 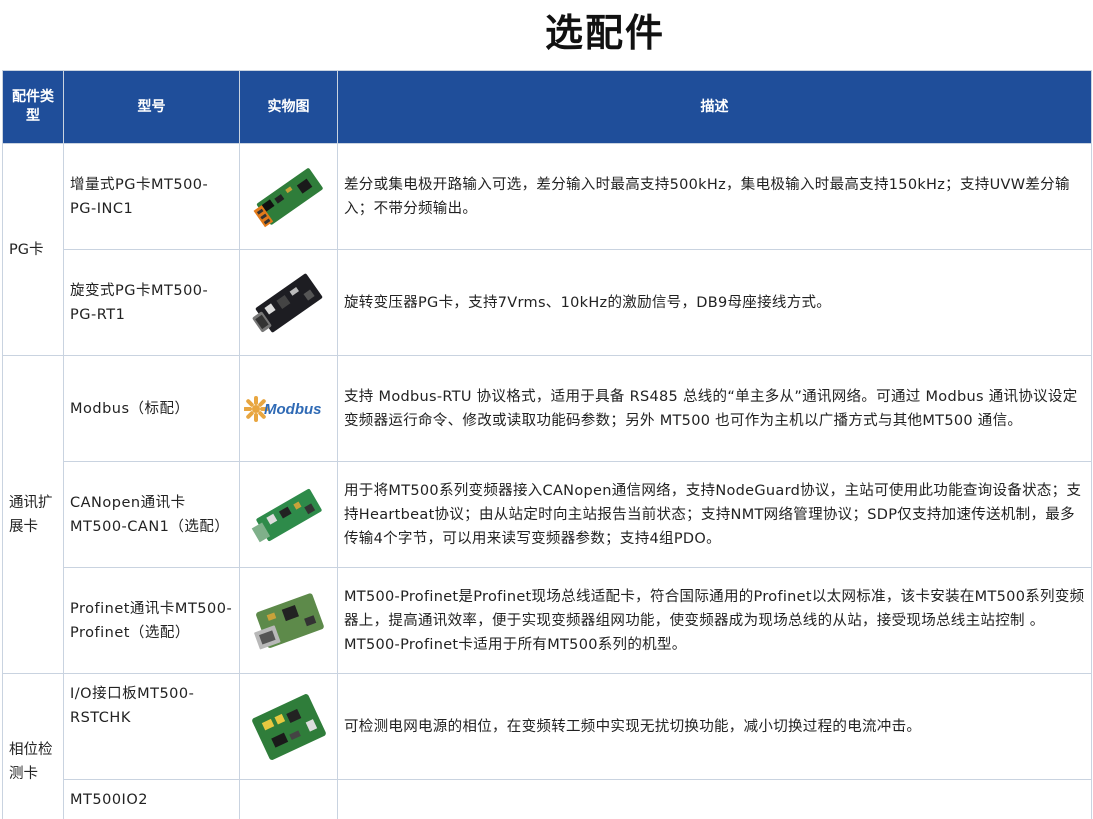 What do you see at coordinates (151, 107) in the screenshot?
I see `header-model: 型号` at bounding box center [151, 107].